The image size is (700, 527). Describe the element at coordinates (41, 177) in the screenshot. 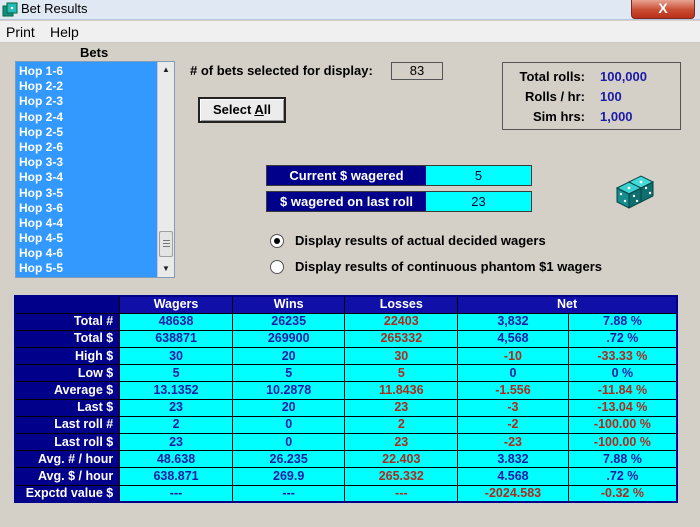

I see `bet-list-item: Hop 3-4` at that location.